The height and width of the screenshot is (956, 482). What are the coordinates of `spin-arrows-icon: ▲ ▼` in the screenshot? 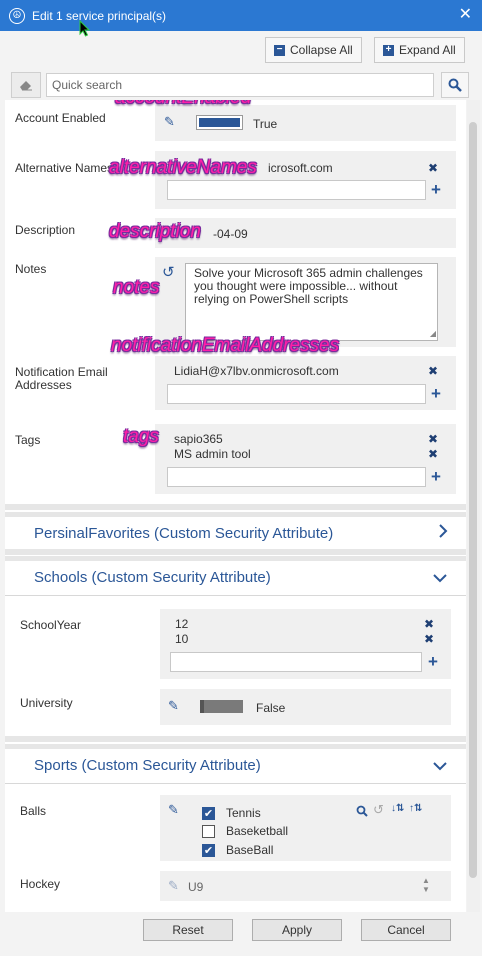 It's located at (426, 885).